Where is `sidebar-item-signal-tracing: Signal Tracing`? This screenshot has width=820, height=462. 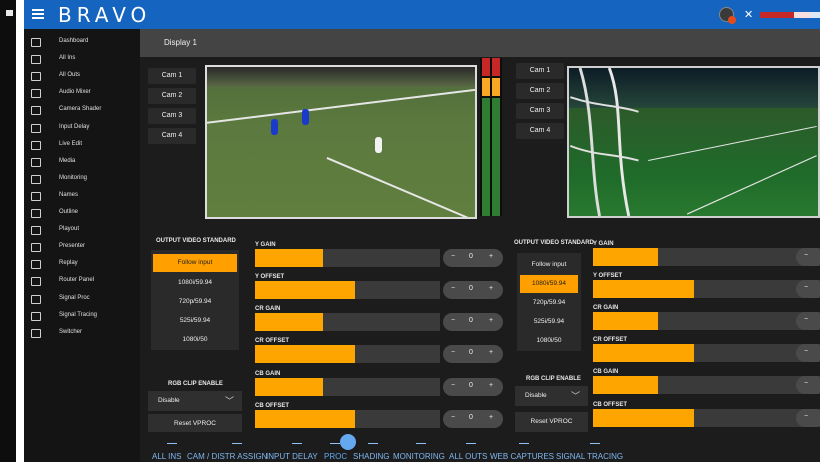
sidebar-item-signal-tracing: Signal Tracing is located at coordinates (82, 317).